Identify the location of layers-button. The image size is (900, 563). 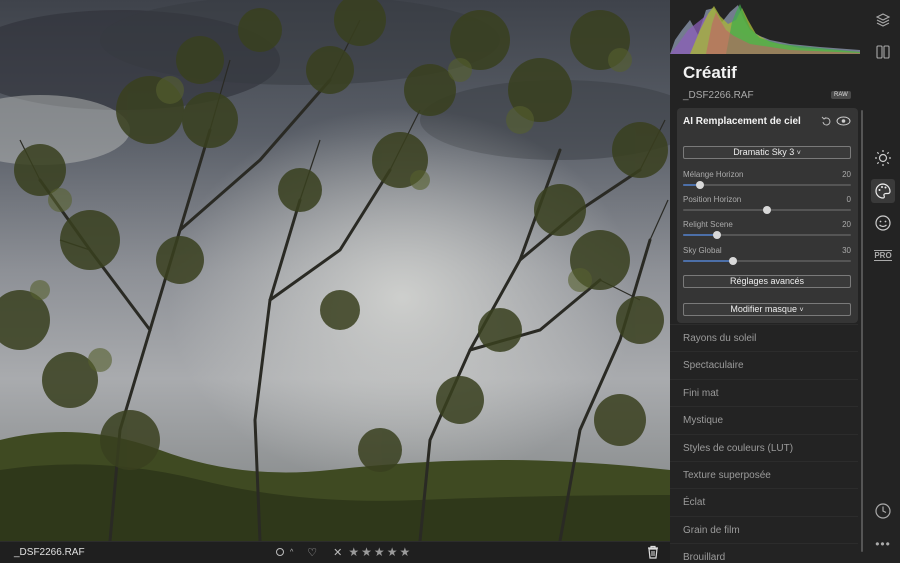
(883, 20).